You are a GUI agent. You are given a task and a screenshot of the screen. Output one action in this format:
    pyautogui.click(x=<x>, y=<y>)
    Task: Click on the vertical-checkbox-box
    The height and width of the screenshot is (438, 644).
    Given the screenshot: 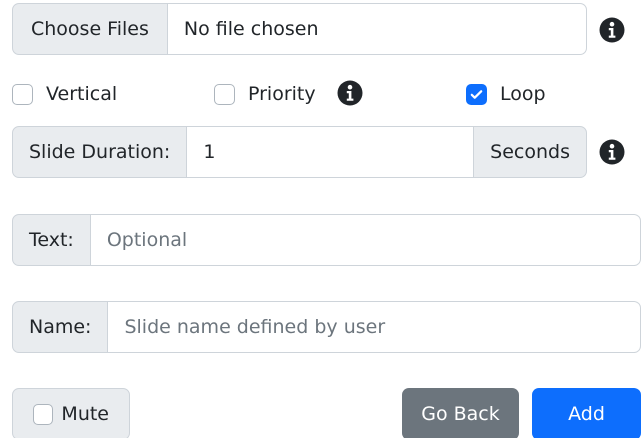 What is the action you would take?
    pyautogui.click(x=22, y=94)
    